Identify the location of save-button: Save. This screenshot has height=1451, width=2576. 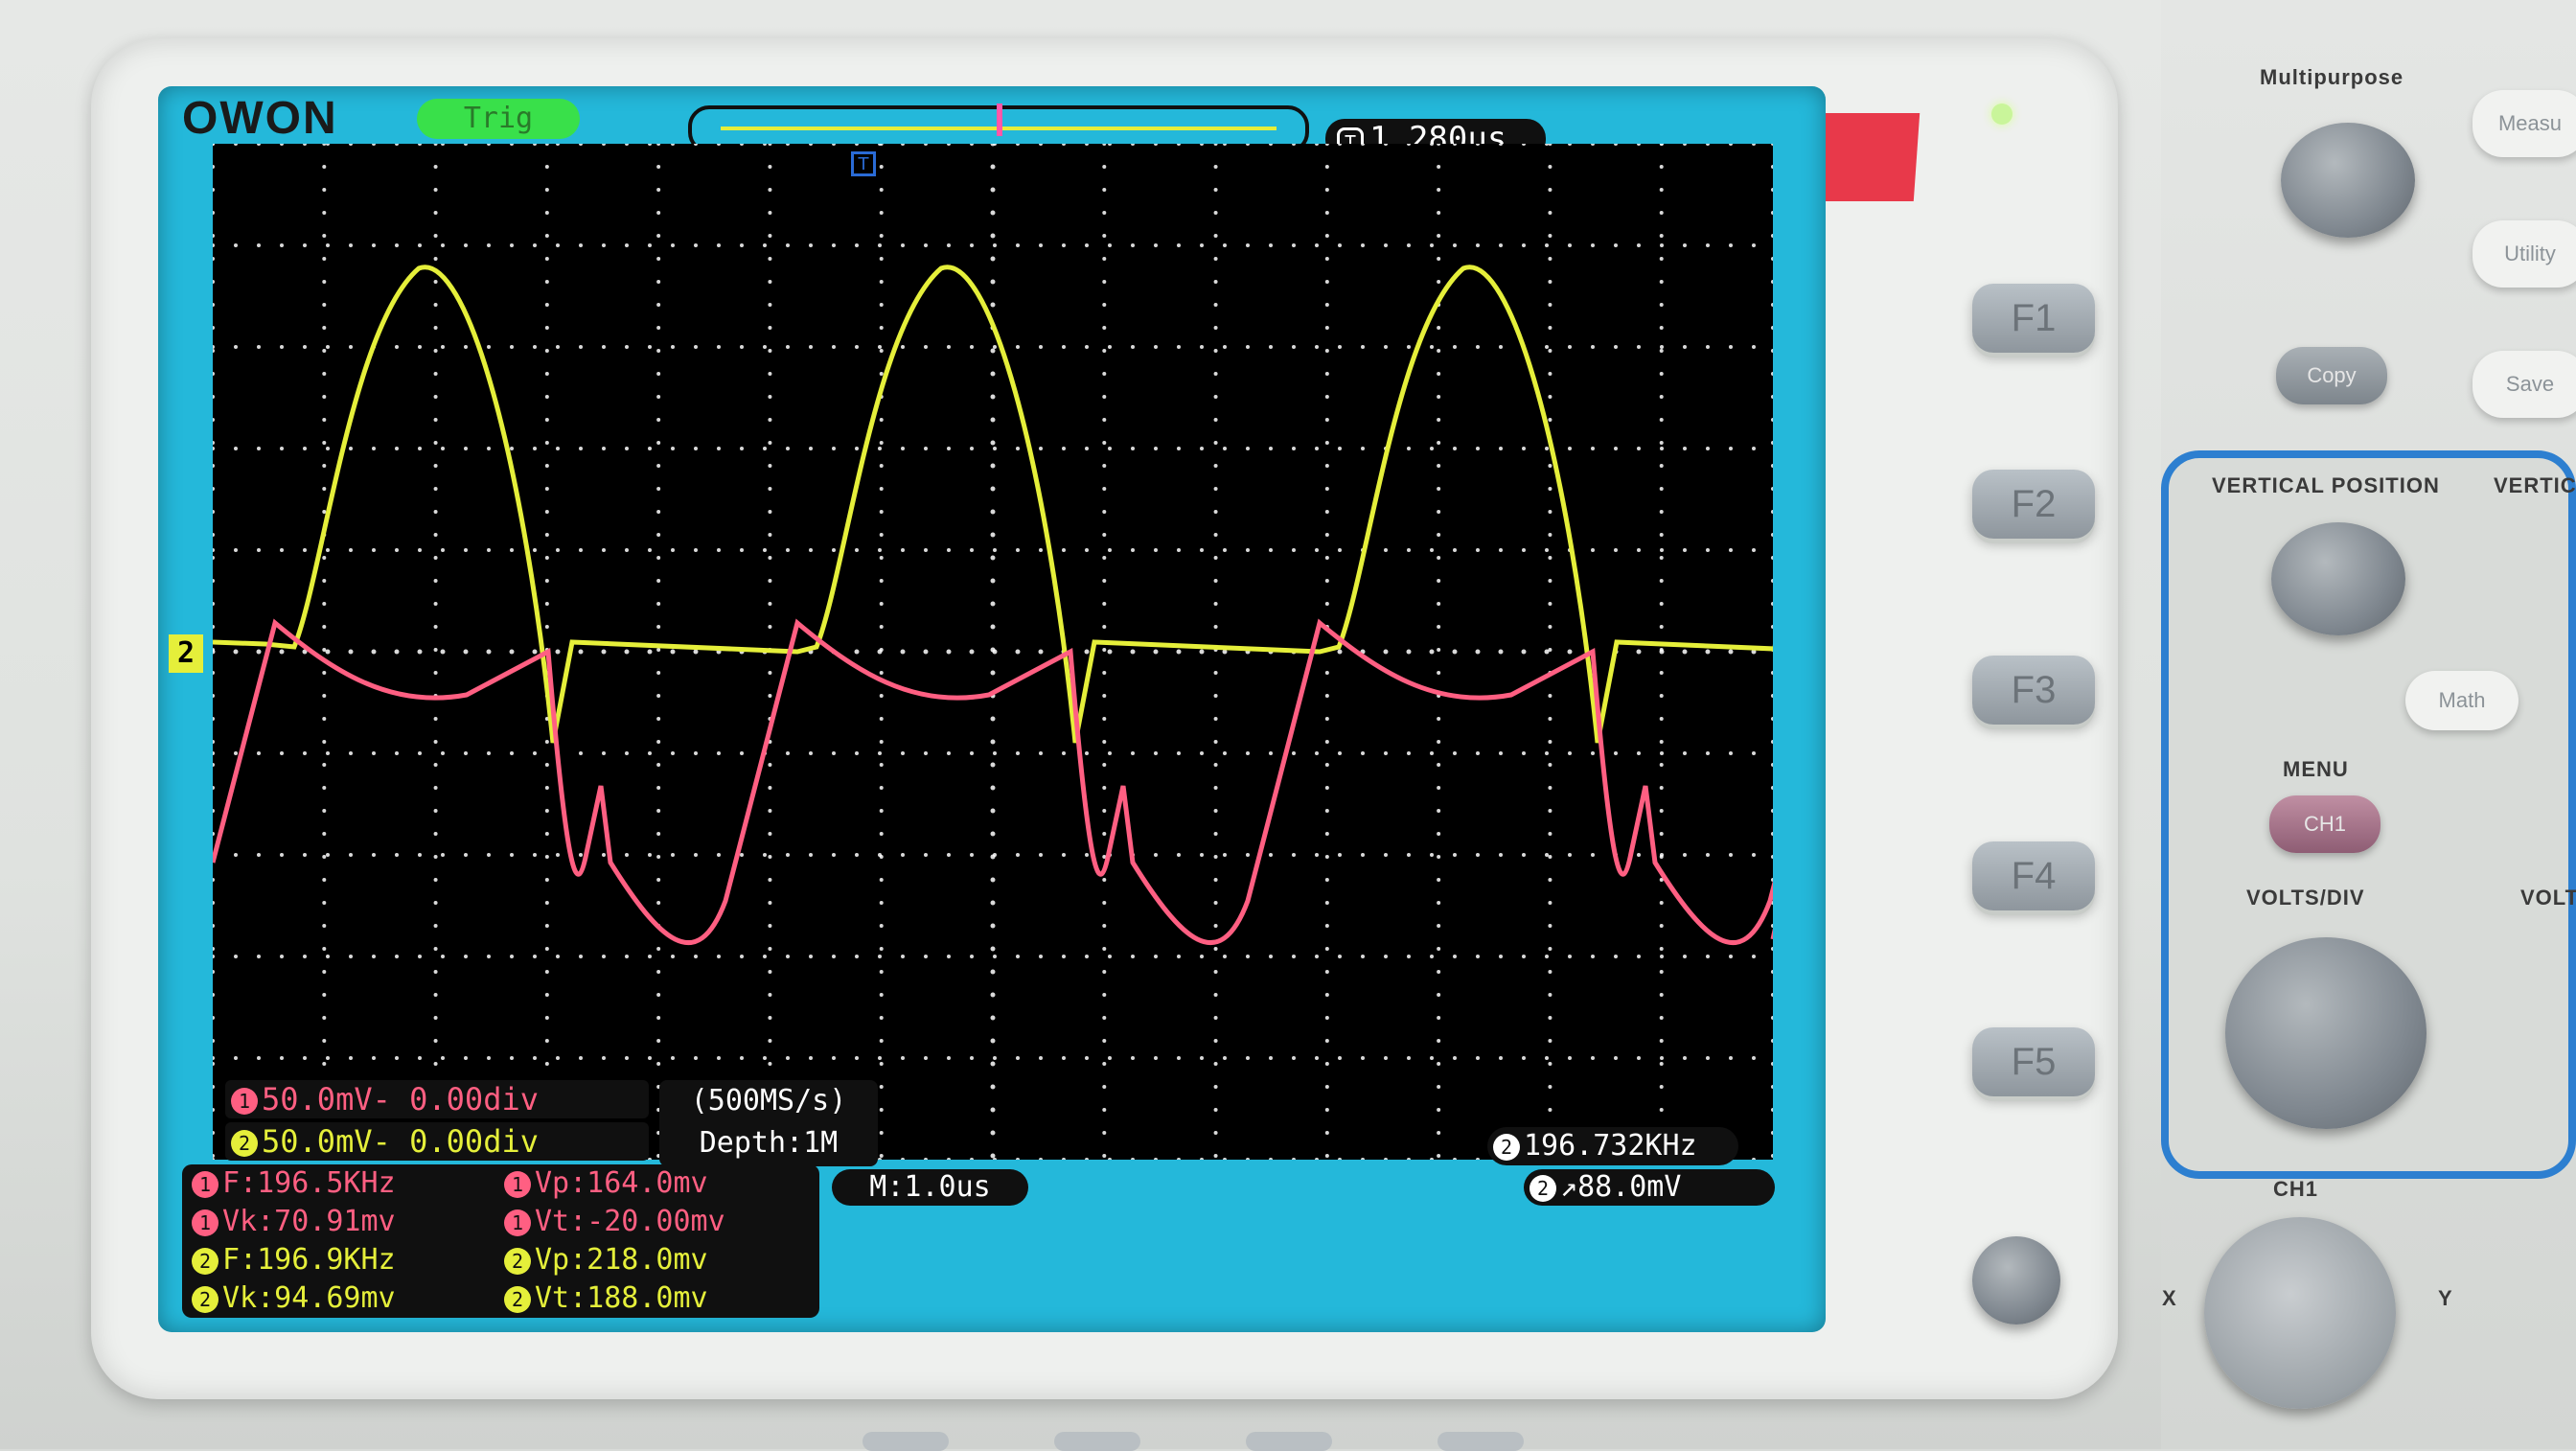
(2524, 384).